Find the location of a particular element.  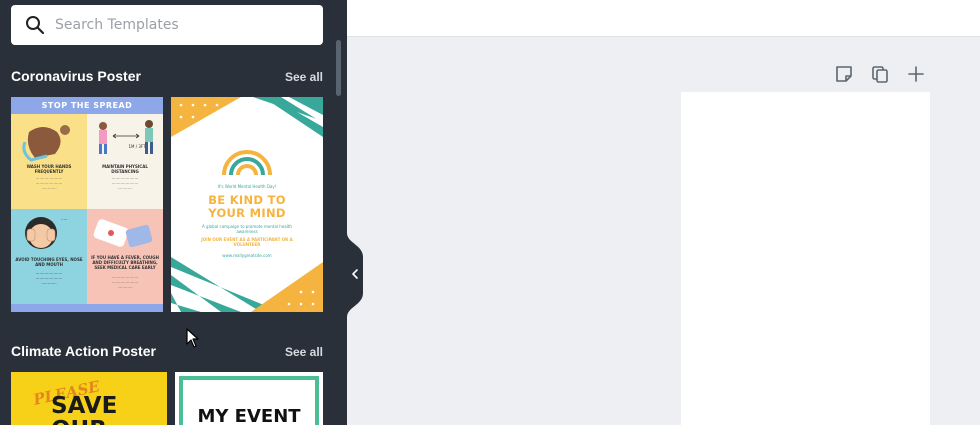

duplicate-page-icon is located at coordinates (880, 74).